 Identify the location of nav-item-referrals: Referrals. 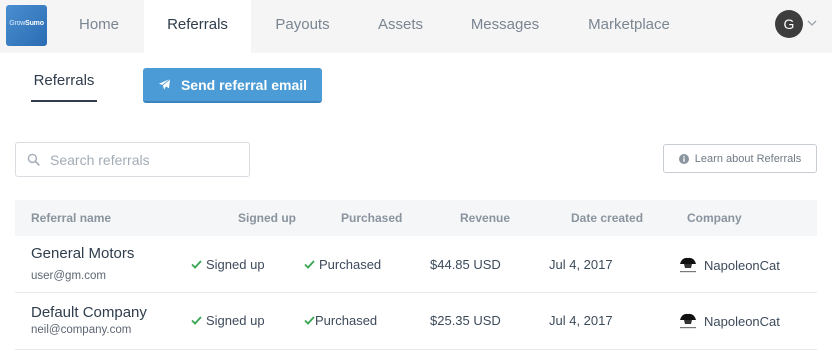
(197, 26).